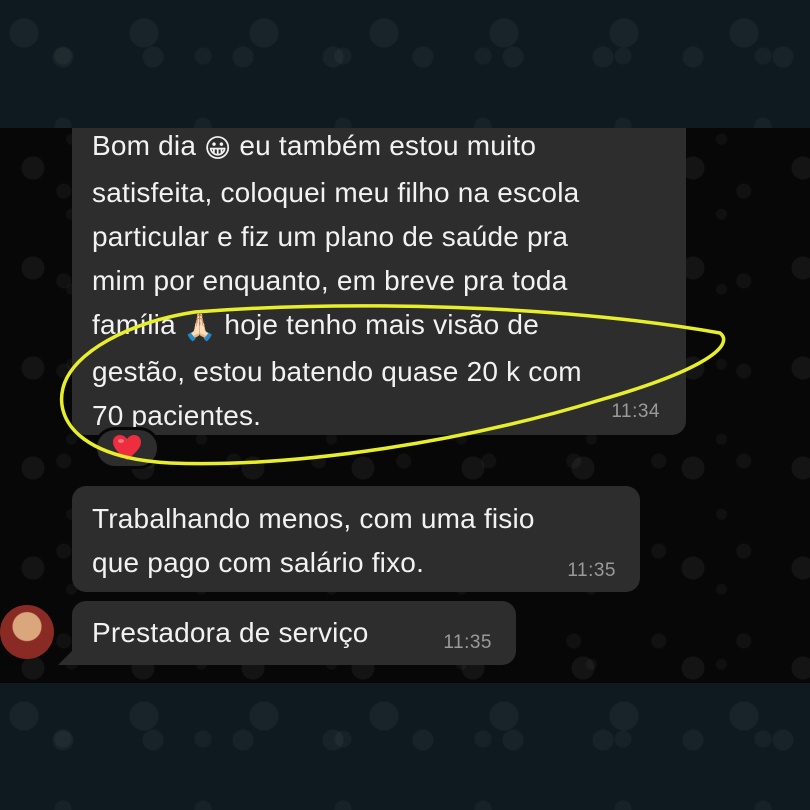 Image resolution: width=810 pixels, height=810 pixels. What do you see at coordinates (65, 658) in the screenshot?
I see `bubble-tail` at bounding box center [65, 658].